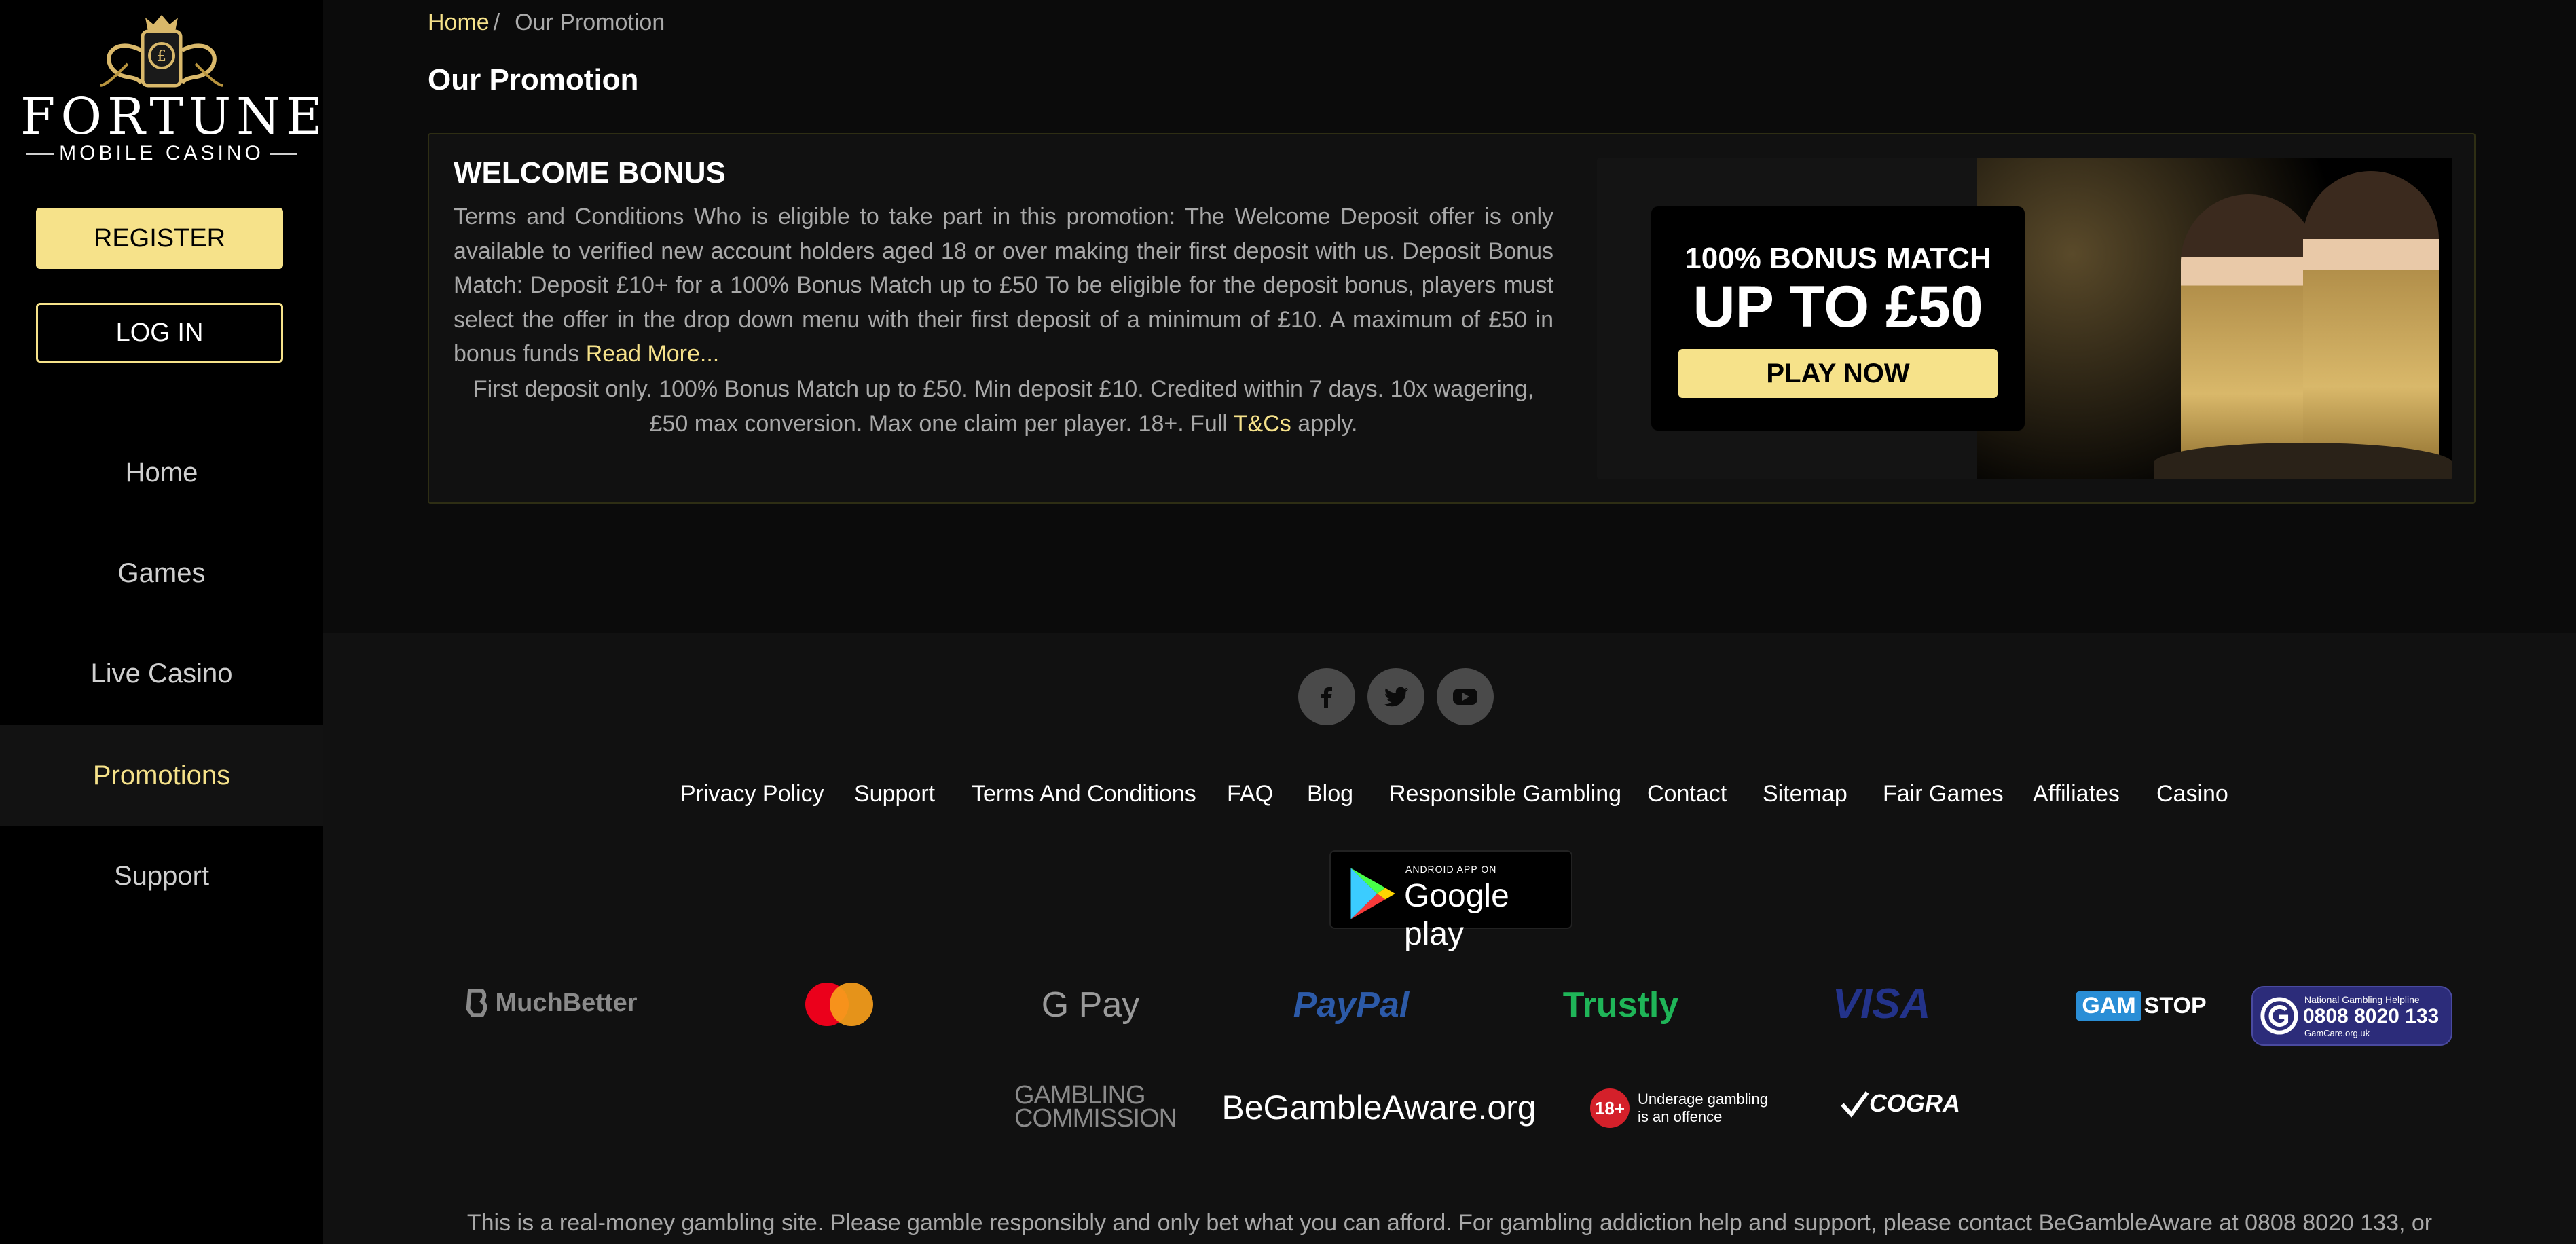  What do you see at coordinates (1095, 1118) in the screenshot?
I see `gambling-commission-line2: COMMISSION` at bounding box center [1095, 1118].